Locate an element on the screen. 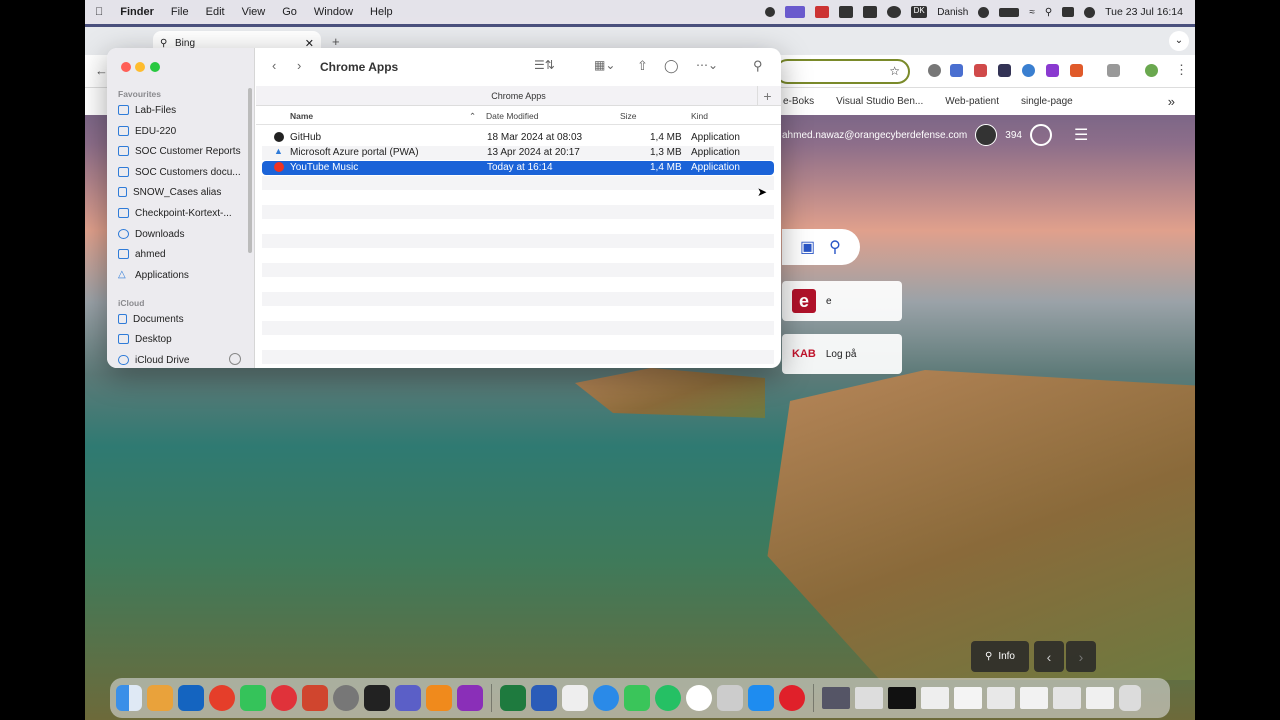 Image resolution: width=1280 pixels, height=720 pixels. next-image-button: › is located at coordinates (1081, 656).